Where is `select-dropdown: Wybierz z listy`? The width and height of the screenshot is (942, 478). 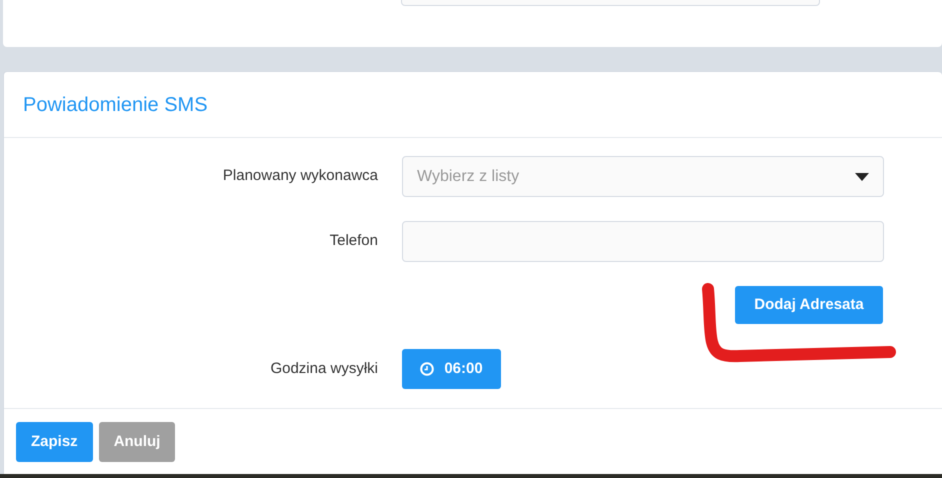
select-dropdown: Wybierz z listy is located at coordinates (643, 176).